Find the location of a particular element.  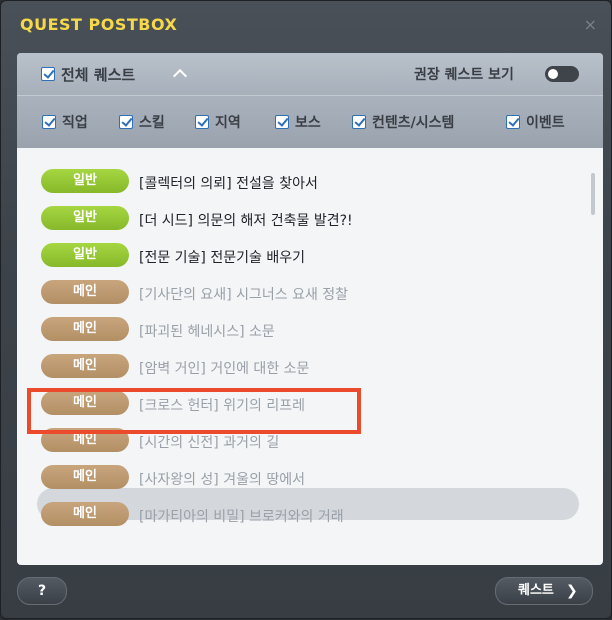

category-label-region: 지역 is located at coordinates (228, 123).